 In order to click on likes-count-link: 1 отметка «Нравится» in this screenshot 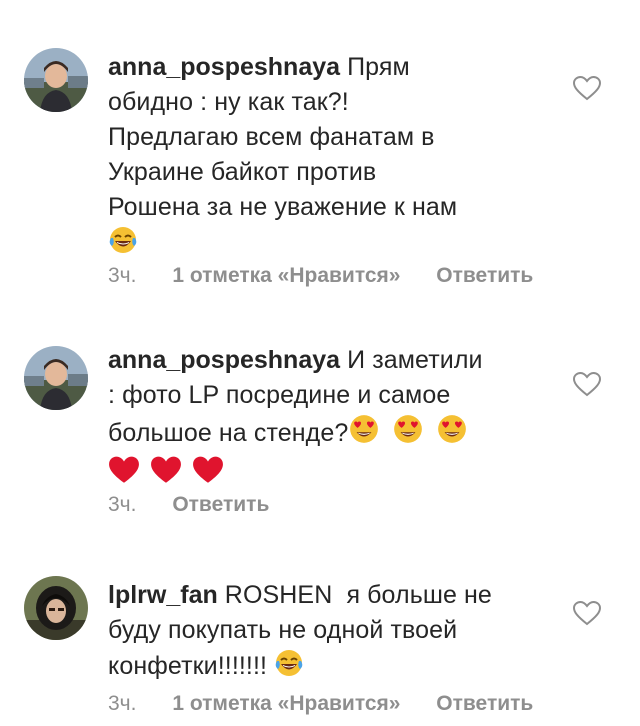, I will do `click(286, 704)`.